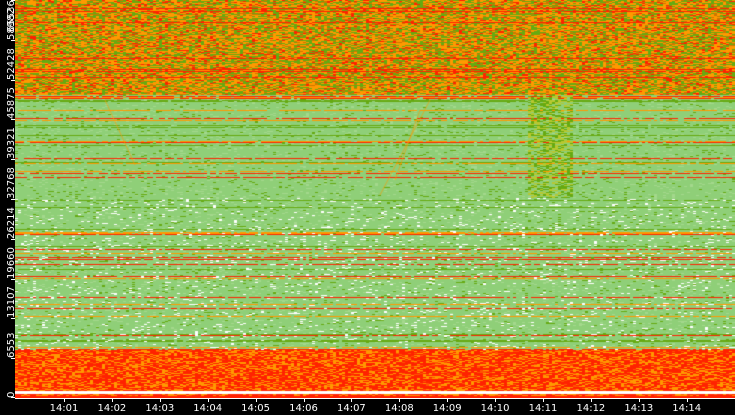 The image size is (735, 415). I want to click on x-tick-label: 14:06, so click(303, 408).